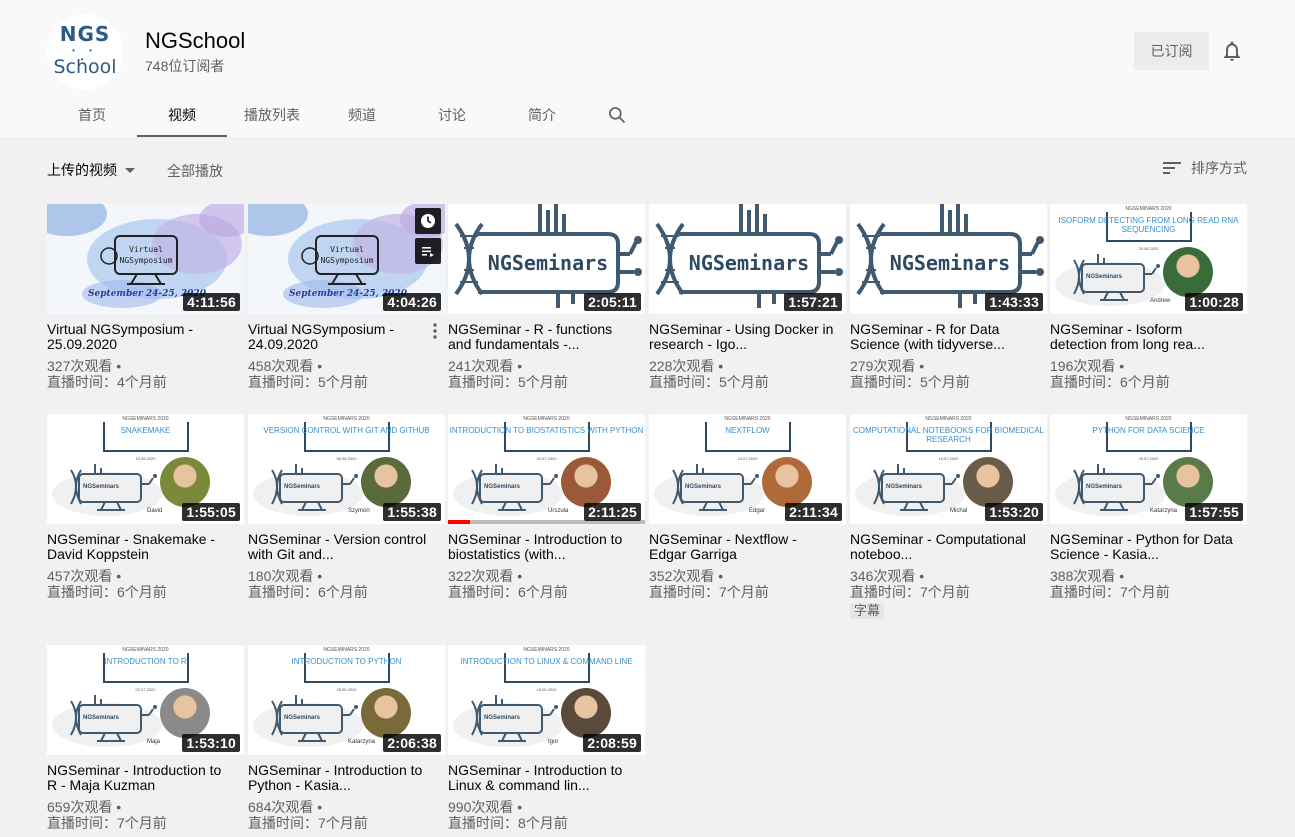 This screenshot has width=1295, height=837. I want to click on tab-home: 首页, so click(92, 114).